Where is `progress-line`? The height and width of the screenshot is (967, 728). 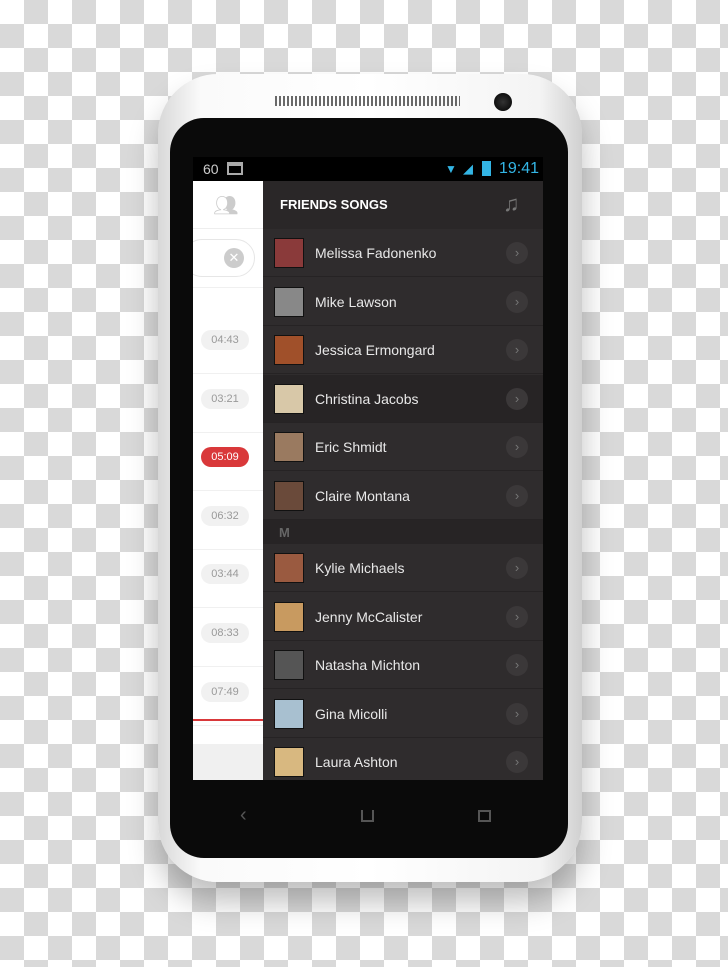 progress-line is located at coordinates (228, 720).